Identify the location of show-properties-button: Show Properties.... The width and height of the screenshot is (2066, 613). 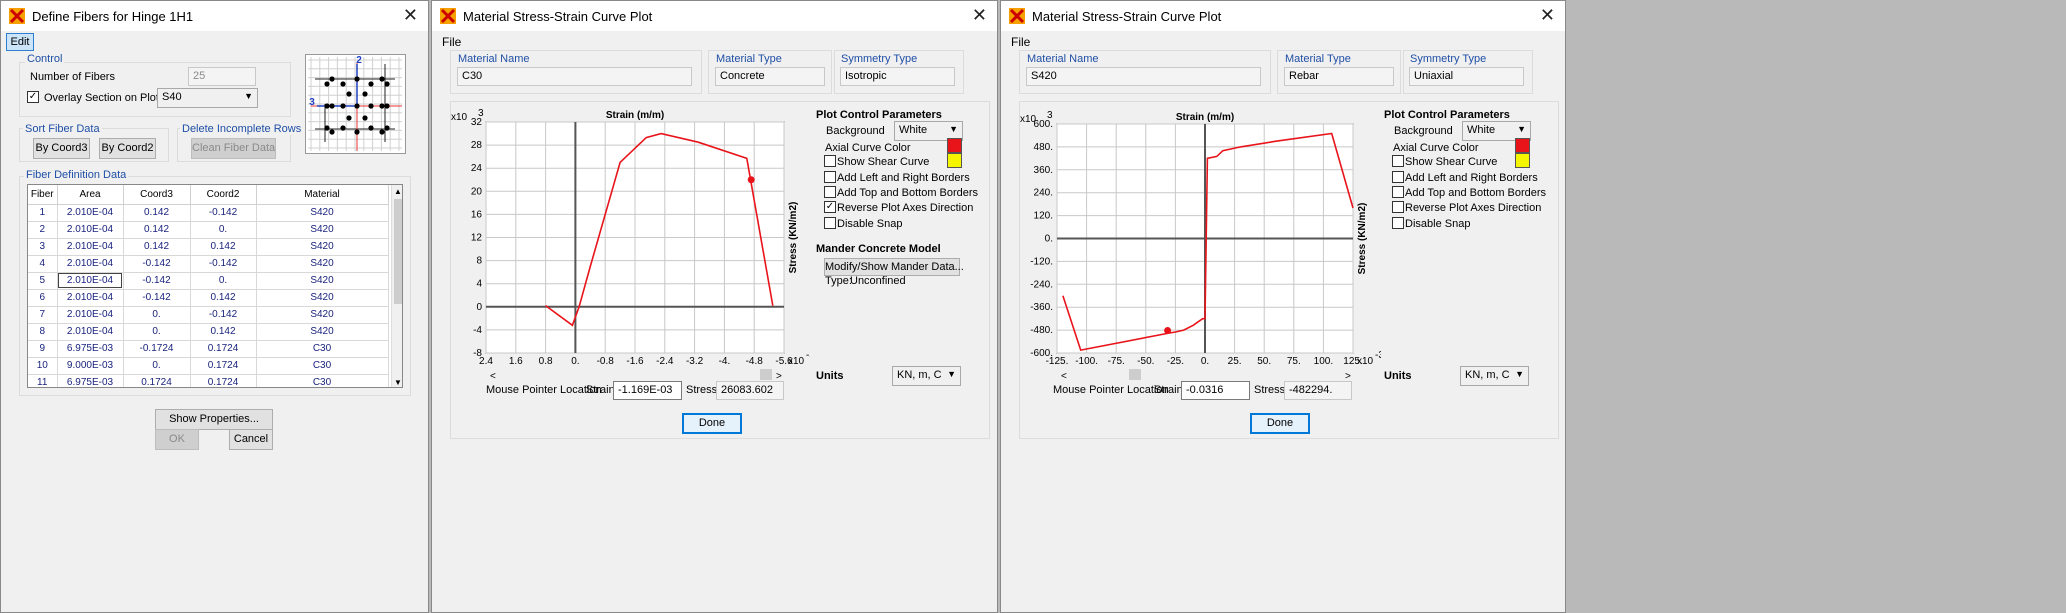
(214, 419).